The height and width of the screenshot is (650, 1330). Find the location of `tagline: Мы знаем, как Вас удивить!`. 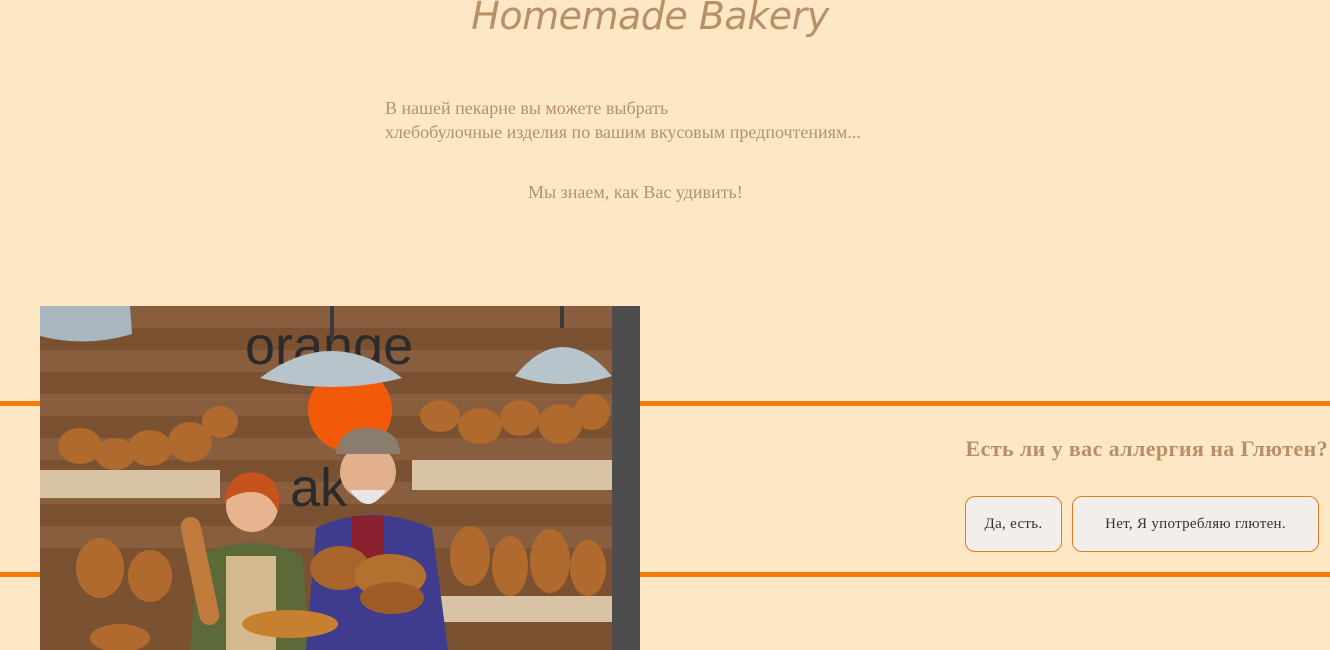

tagline: Мы знаем, как Вас удивить! is located at coordinates (635, 192).